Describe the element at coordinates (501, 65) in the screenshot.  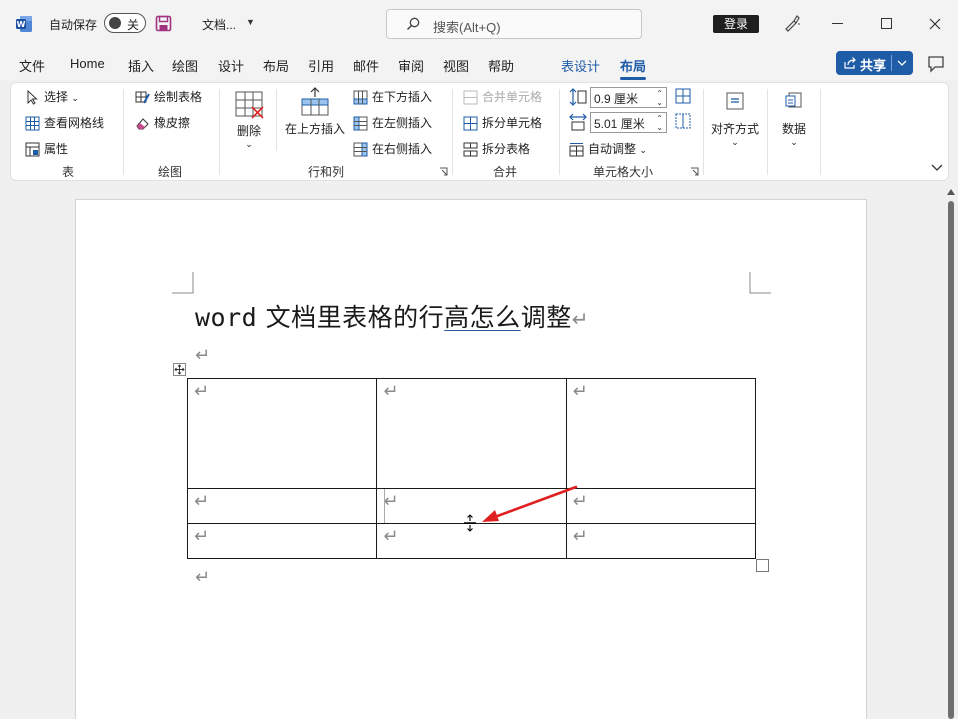
I see `tab-help: 帮助` at that location.